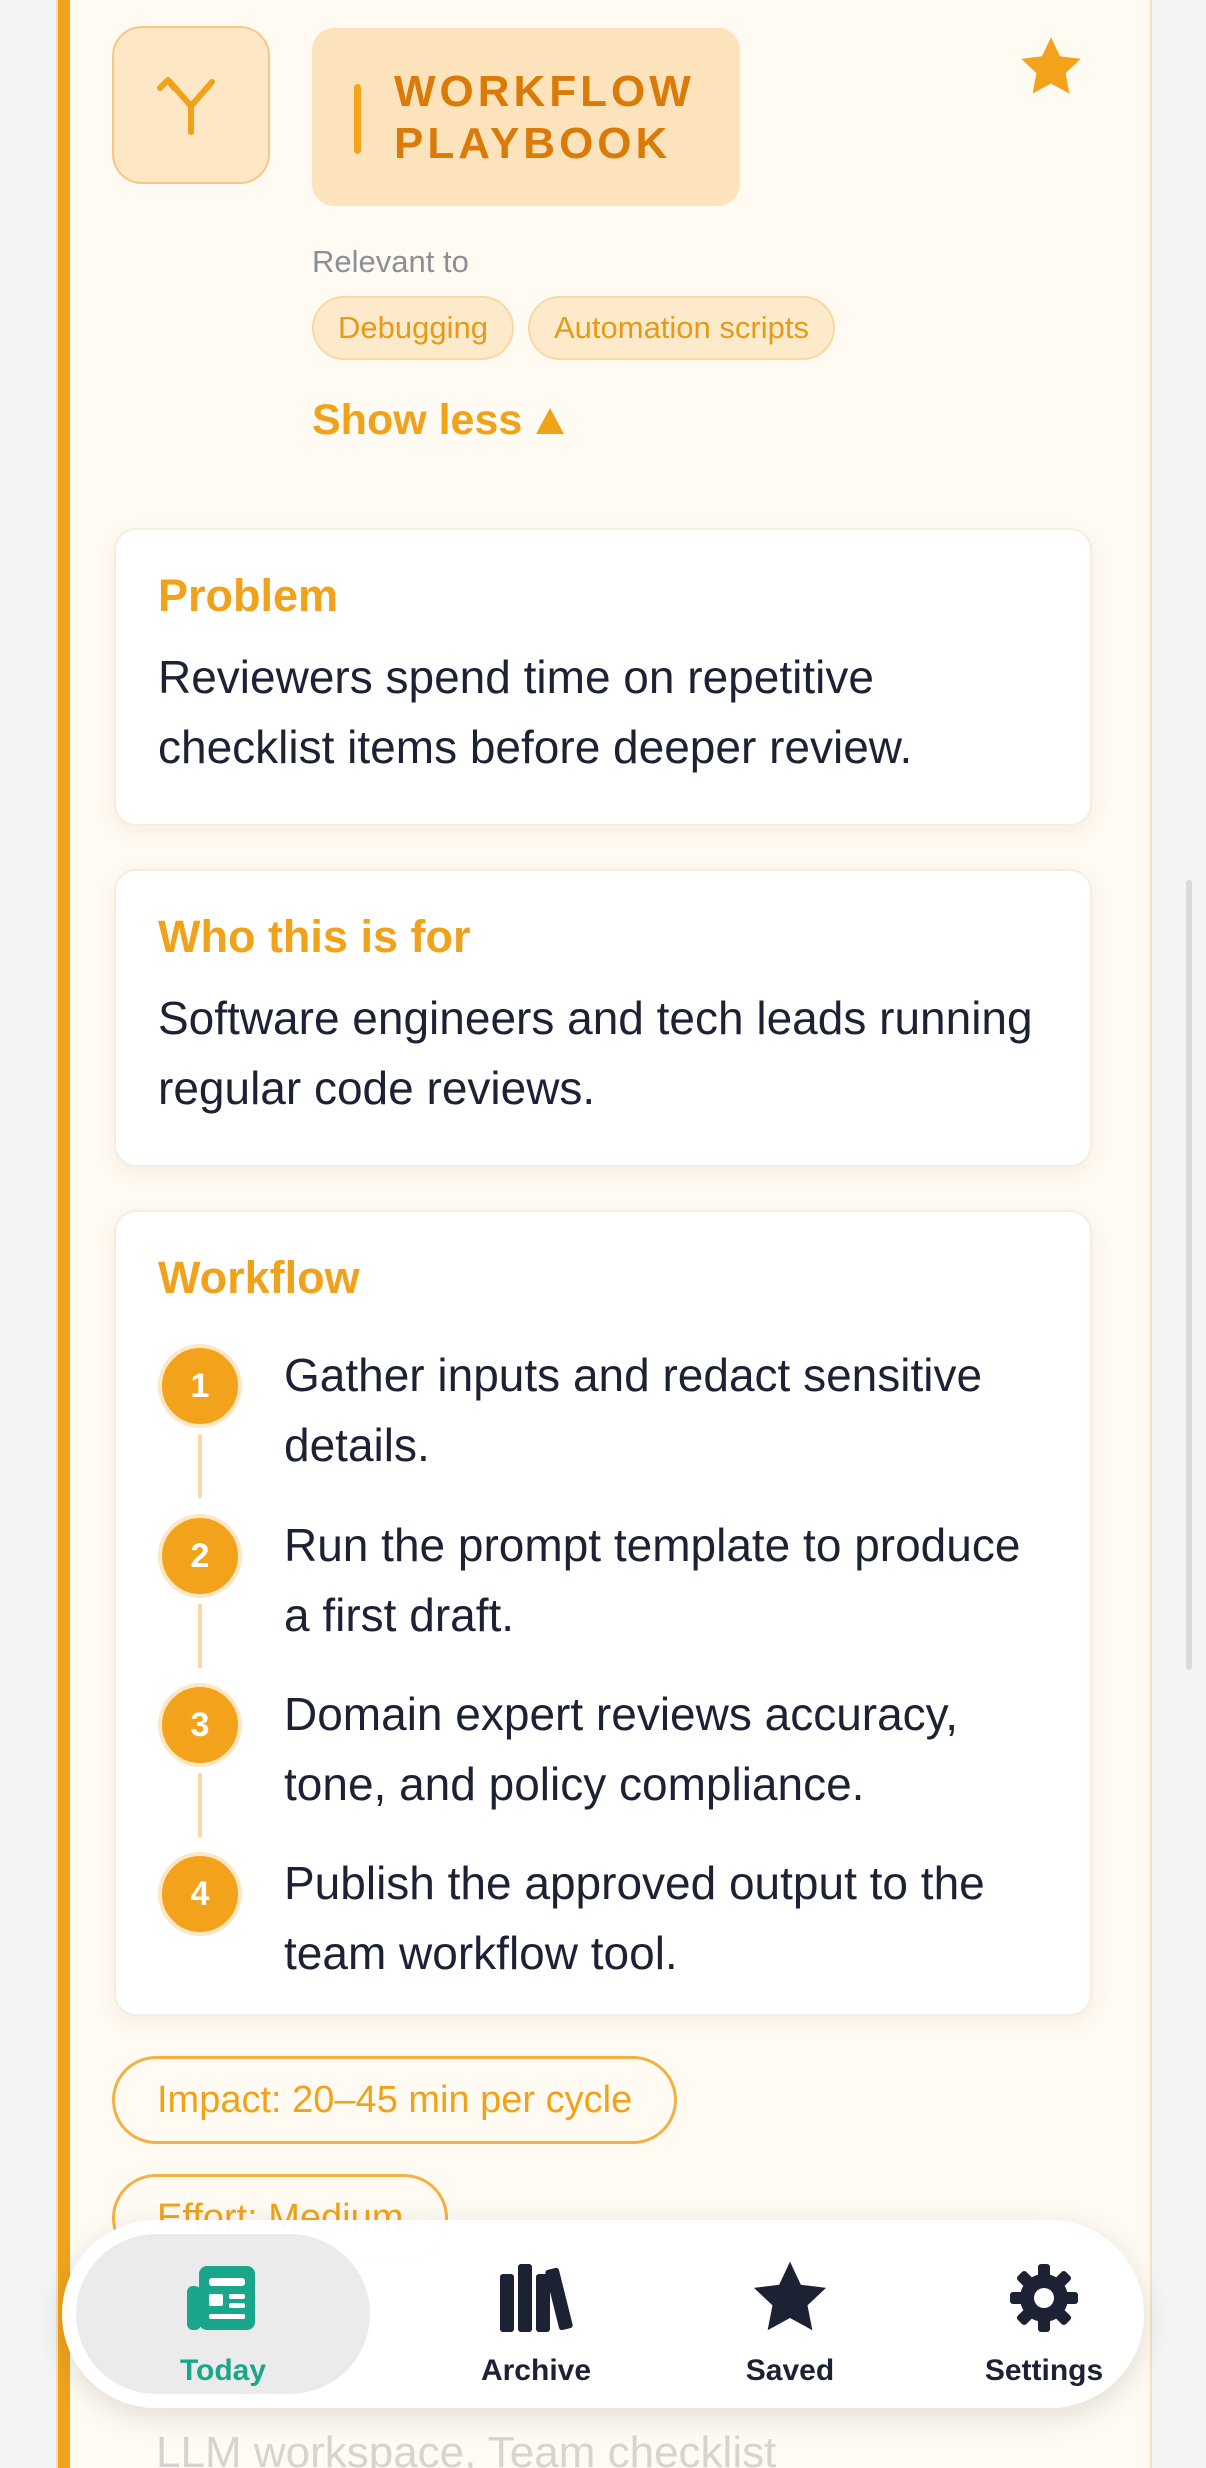 This screenshot has width=1206, height=2468. What do you see at coordinates (544, 117) in the screenshot?
I see `type-badge-label: WORKFLOW PLAYBOOK` at bounding box center [544, 117].